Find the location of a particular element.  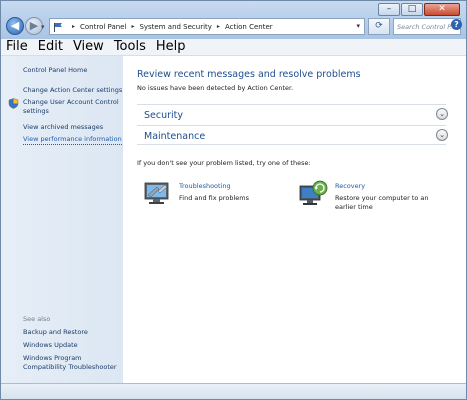

menu-help: Help is located at coordinates (171, 47).